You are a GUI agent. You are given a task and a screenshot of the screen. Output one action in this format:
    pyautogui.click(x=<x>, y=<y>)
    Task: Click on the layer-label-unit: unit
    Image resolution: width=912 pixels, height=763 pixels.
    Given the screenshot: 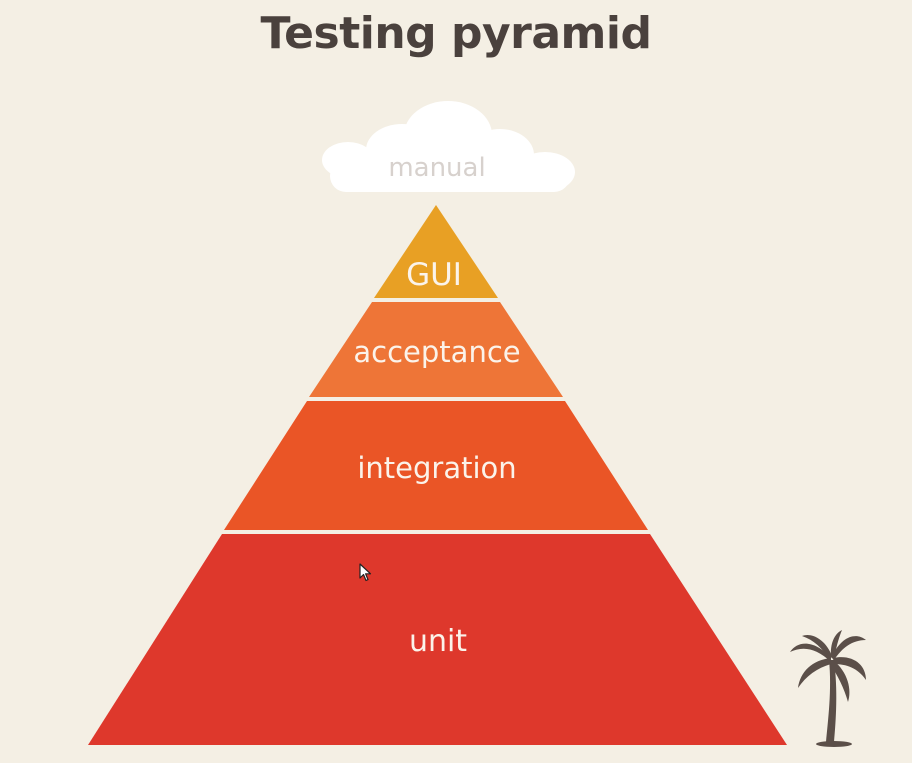 What is the action you would take?
    pyautogui.click(x=438, y=641)
    